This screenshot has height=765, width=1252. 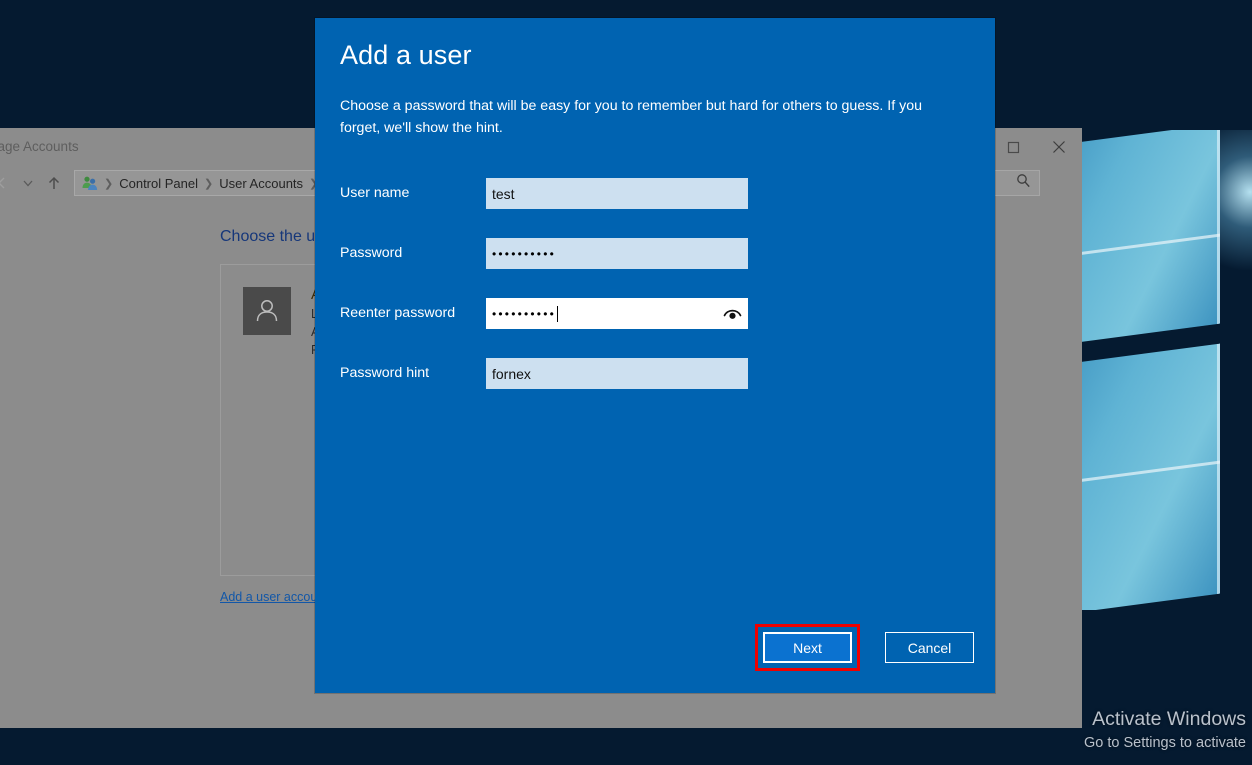 What do you see at coordinates (864, 647) in the screenshot?
I see `dialog-button-bar: Next Cancel` at bounding box center [864, 647].